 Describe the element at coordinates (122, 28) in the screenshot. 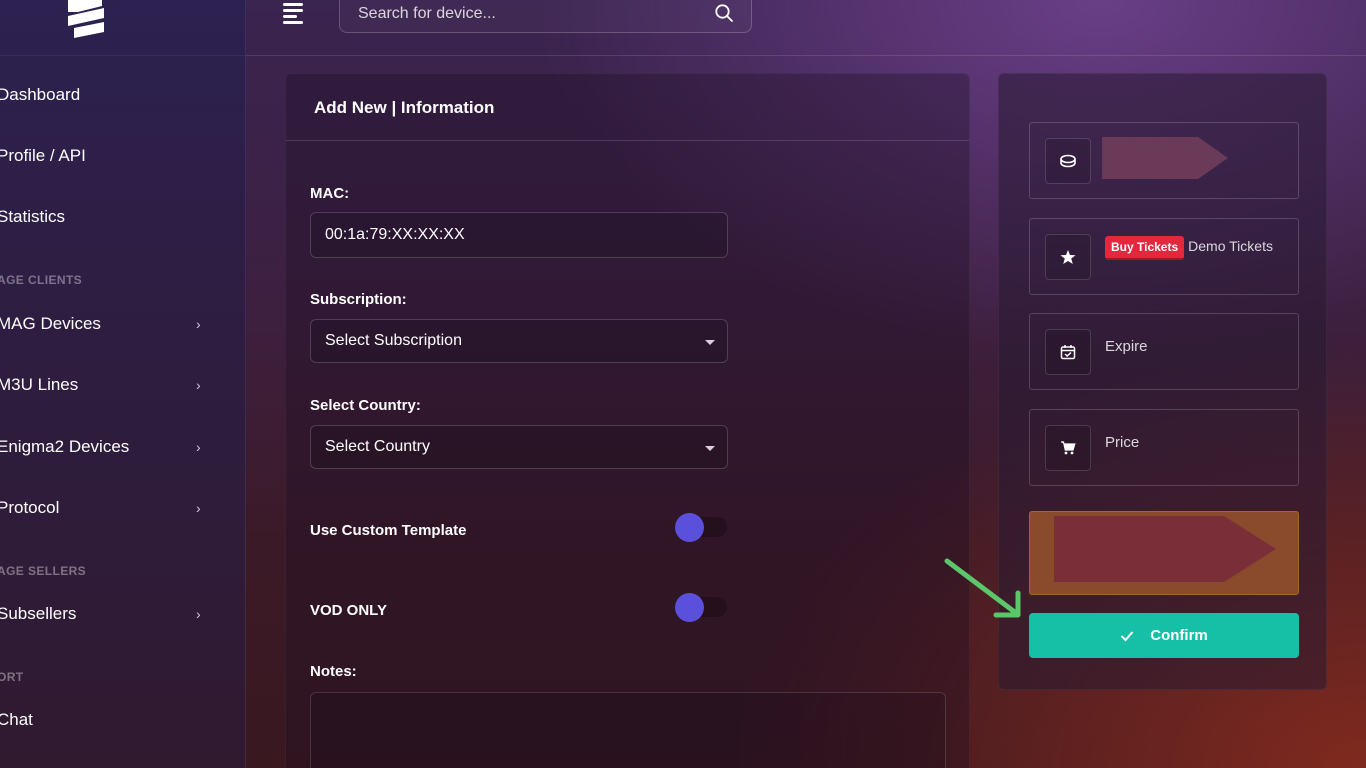

I see `logo-area` at that location.